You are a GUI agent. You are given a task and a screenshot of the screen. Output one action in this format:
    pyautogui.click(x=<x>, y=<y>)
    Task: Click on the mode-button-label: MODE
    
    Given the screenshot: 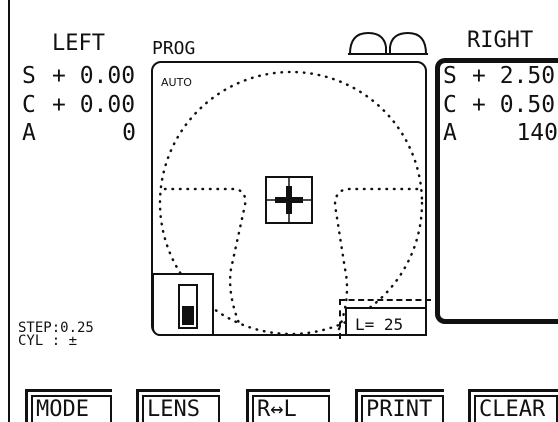 What is the action you would take?
    pyautogui.click(x=71, y=408)
    